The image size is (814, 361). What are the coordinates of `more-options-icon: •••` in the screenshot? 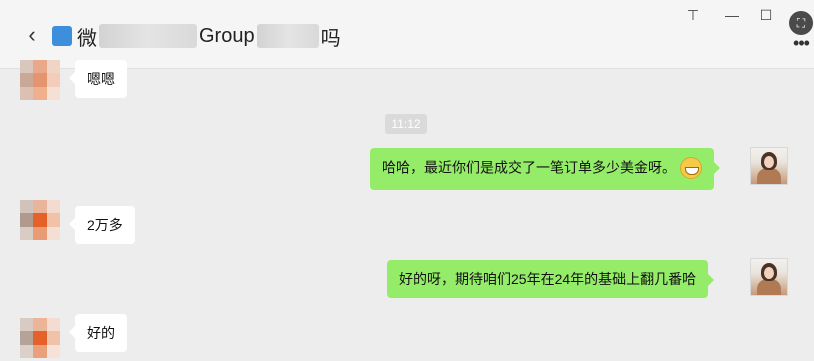 It's located at (801, 43).